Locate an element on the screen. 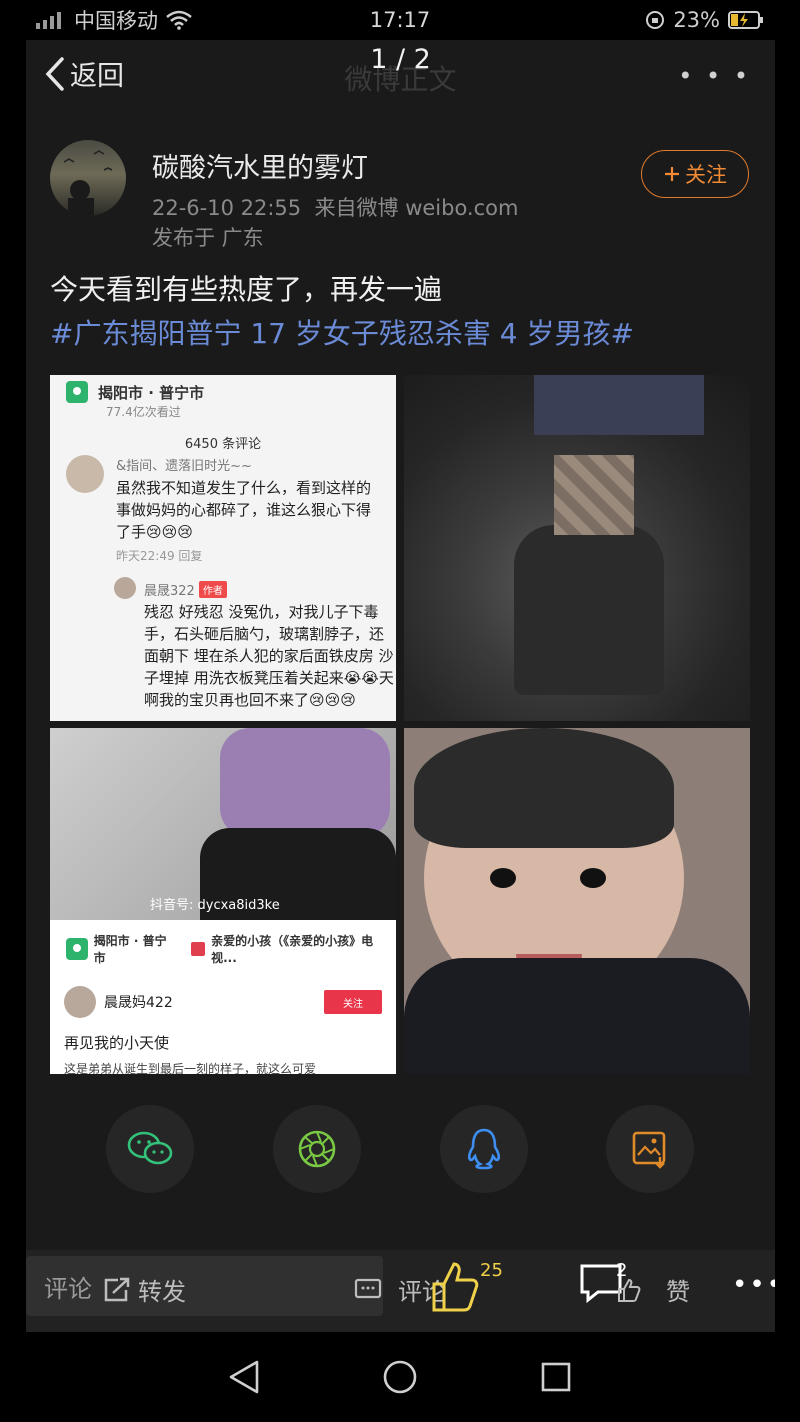 Image resolution: width=800 pixels, height=1422 pixels. purple-jacket is located at coordinates (305, 783).